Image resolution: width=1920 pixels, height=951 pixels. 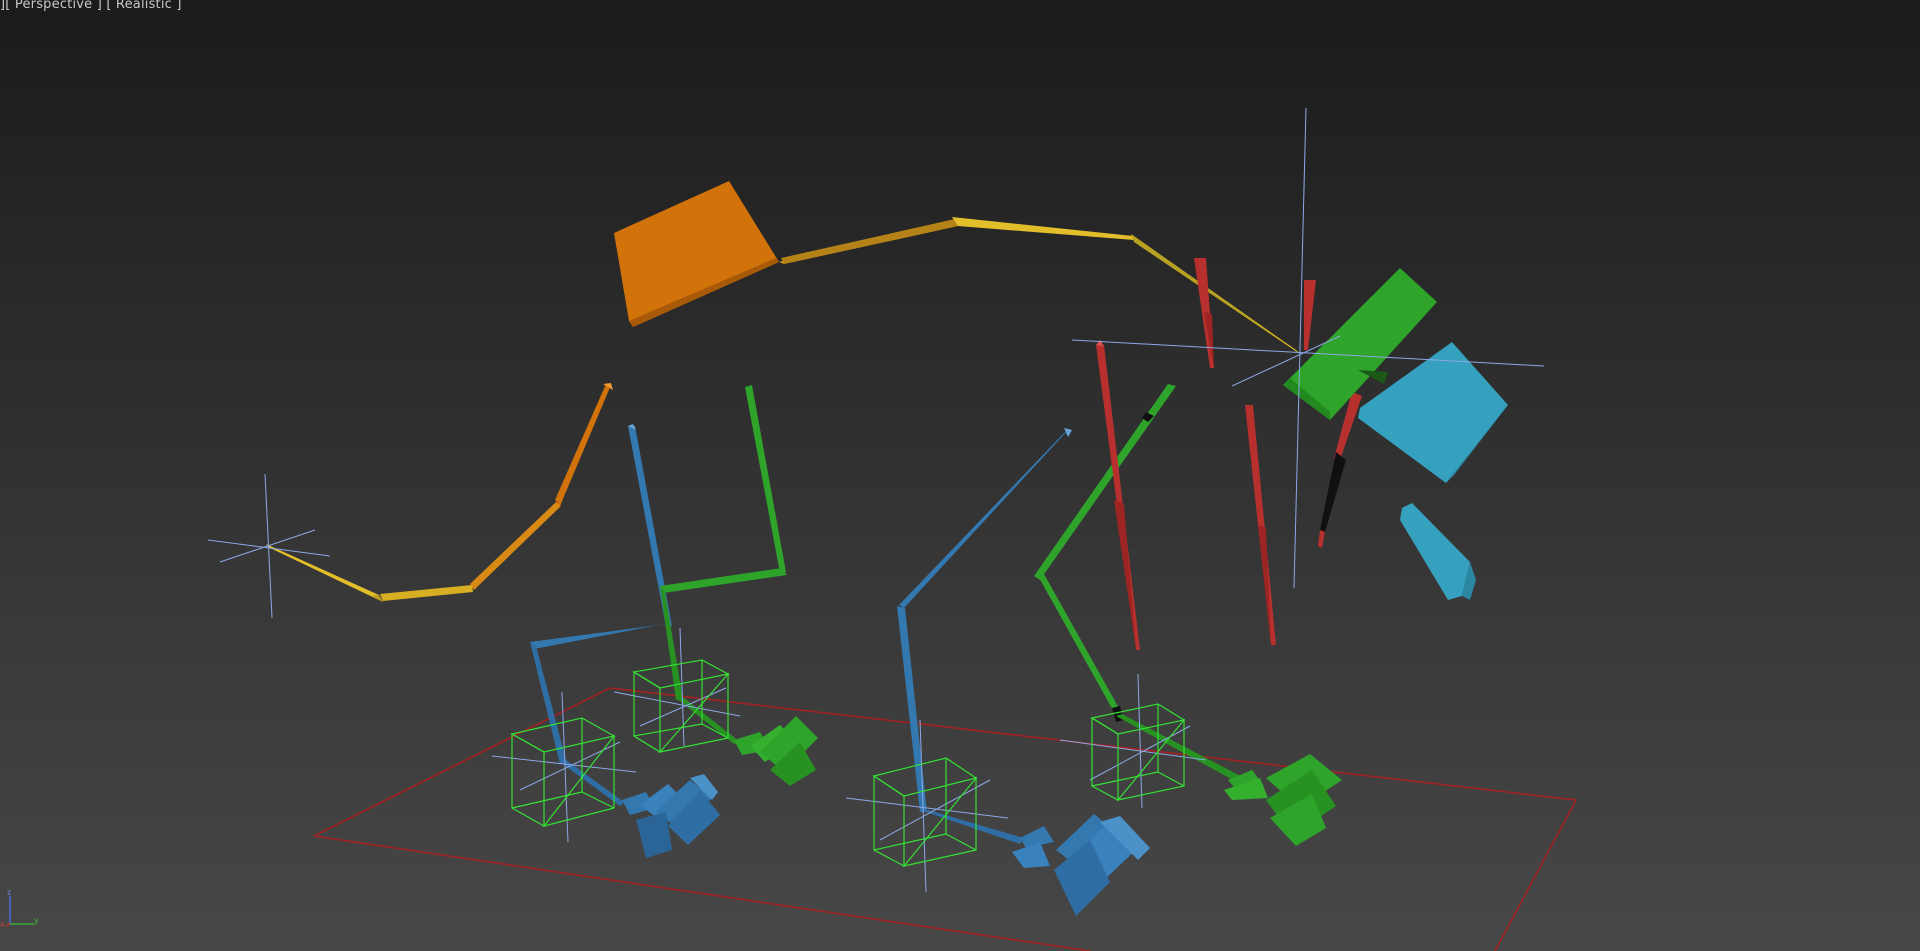 I want to click on ear-bone, so click(x=1435, y=551).